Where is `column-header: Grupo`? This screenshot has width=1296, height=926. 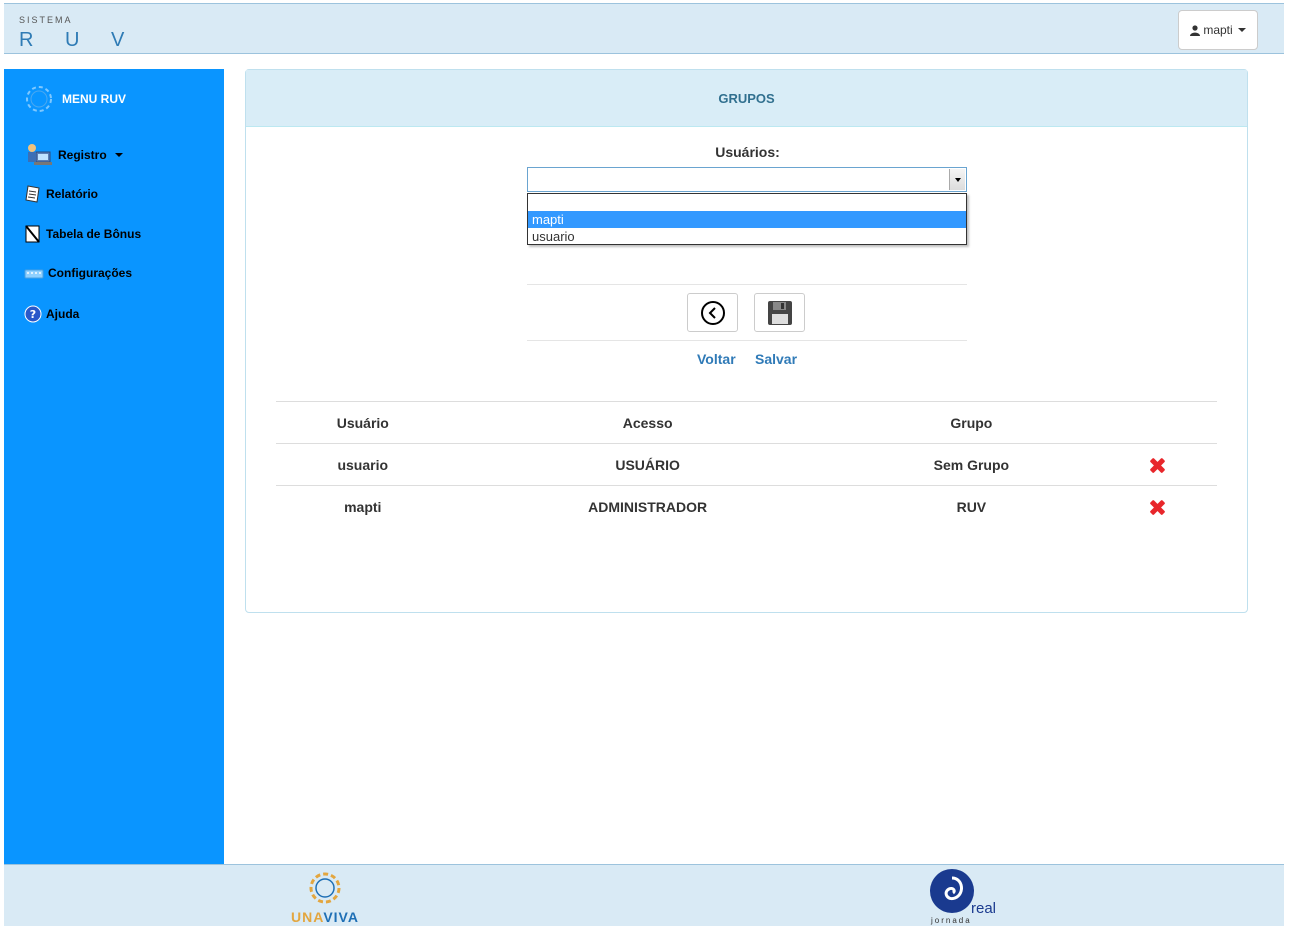 column-header: Grupo is located at coordinates (971, 422).